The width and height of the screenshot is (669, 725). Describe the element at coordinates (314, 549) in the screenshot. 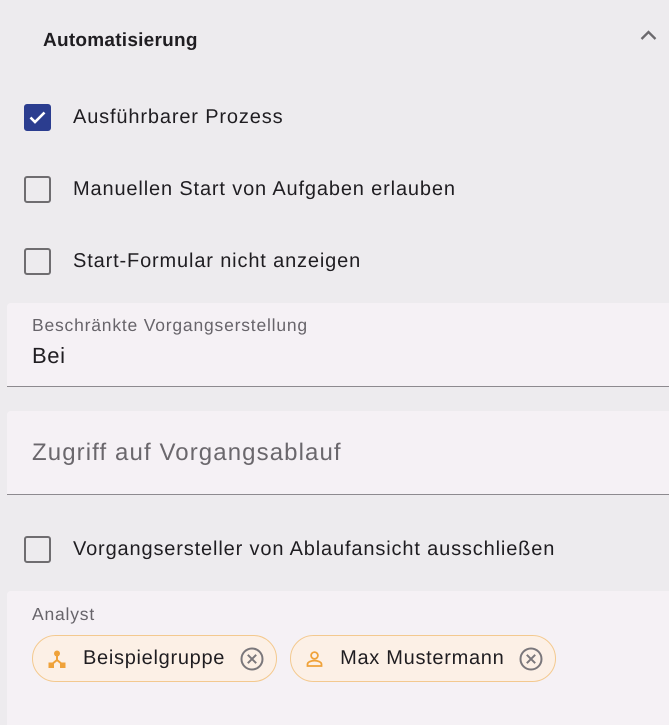

I see `checkbox-label: Vorgangsersteller von Ablaufansicht ausschließen` at that location.